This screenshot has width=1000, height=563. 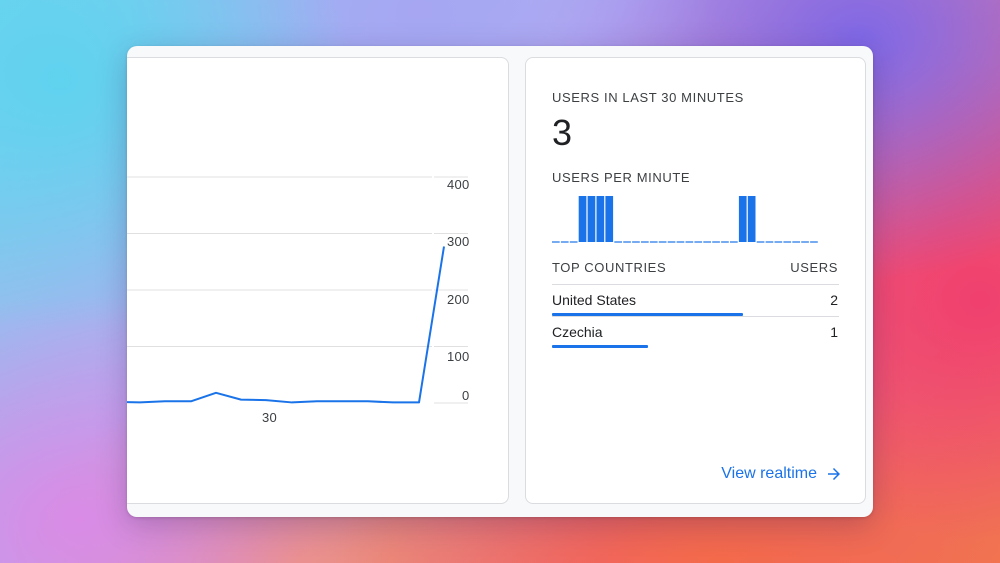 I want to click on y-tick-label: 200, so click(x=458, y=299).